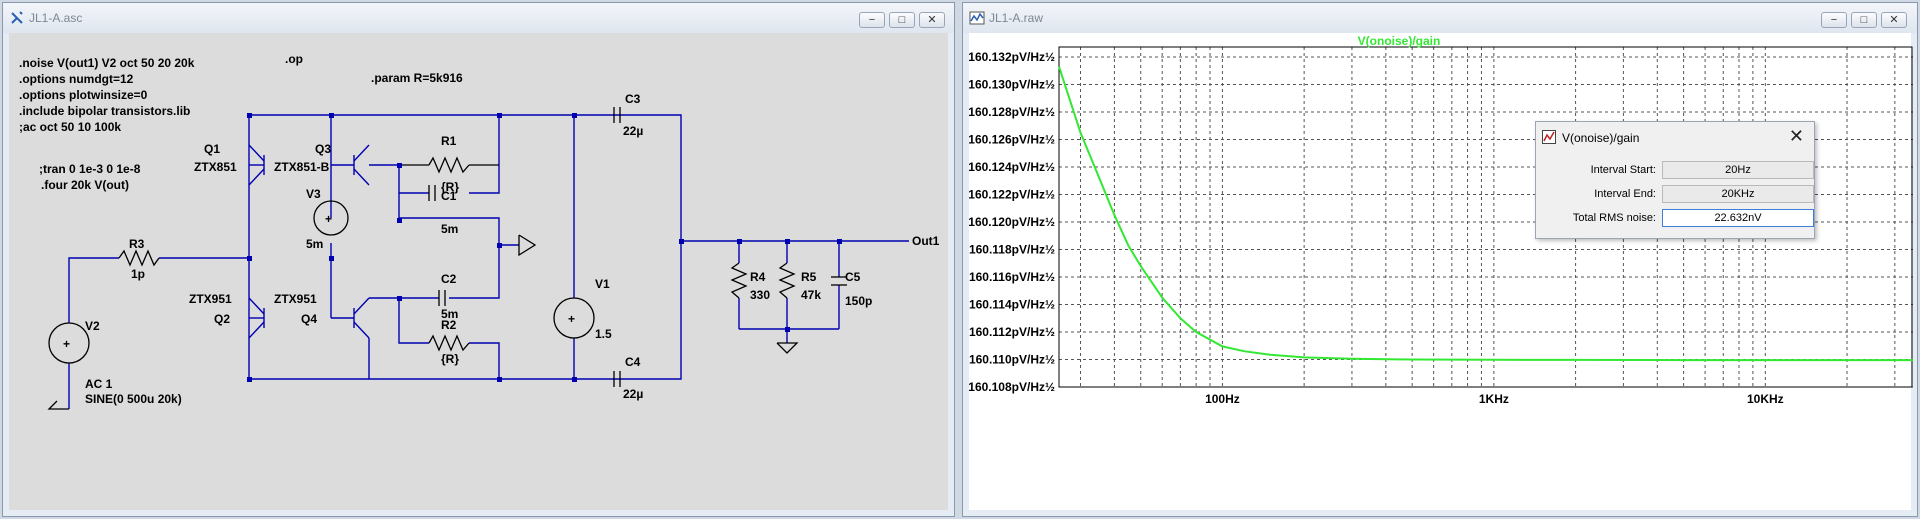  What do you see at coordinates (1012, 167) in the screenshot?
I see `y-tick-label: 160.124pV/Hz½` at bounding box center [1012, 167].